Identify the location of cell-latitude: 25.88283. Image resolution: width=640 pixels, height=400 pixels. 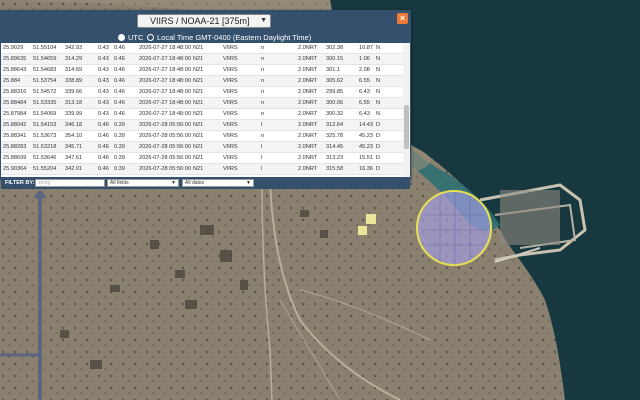
(15, 147).